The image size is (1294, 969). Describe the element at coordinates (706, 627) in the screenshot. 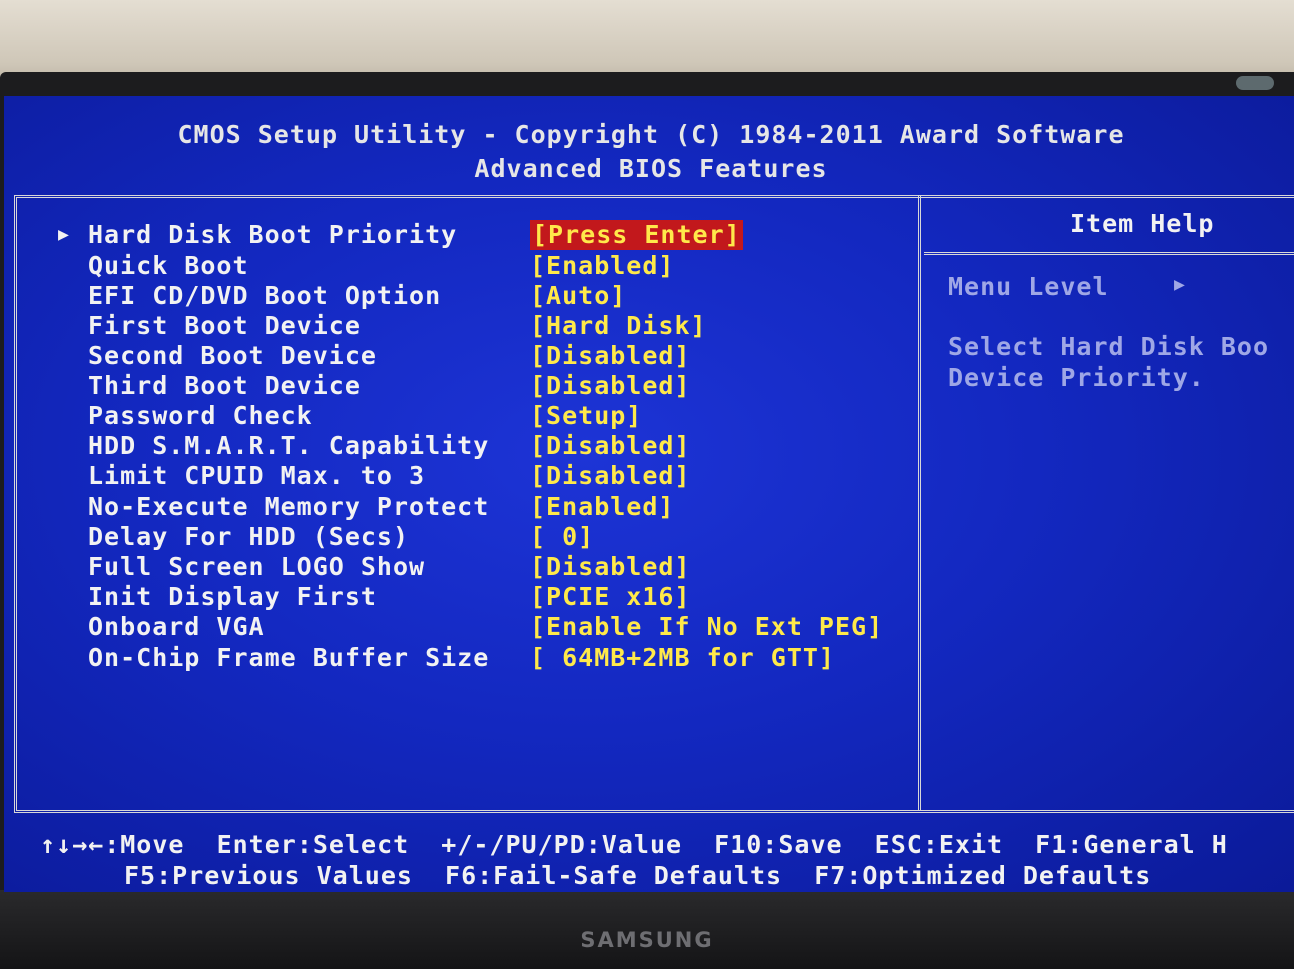

I see `setting-value: [Enable If No Ext PEG]` at that location.